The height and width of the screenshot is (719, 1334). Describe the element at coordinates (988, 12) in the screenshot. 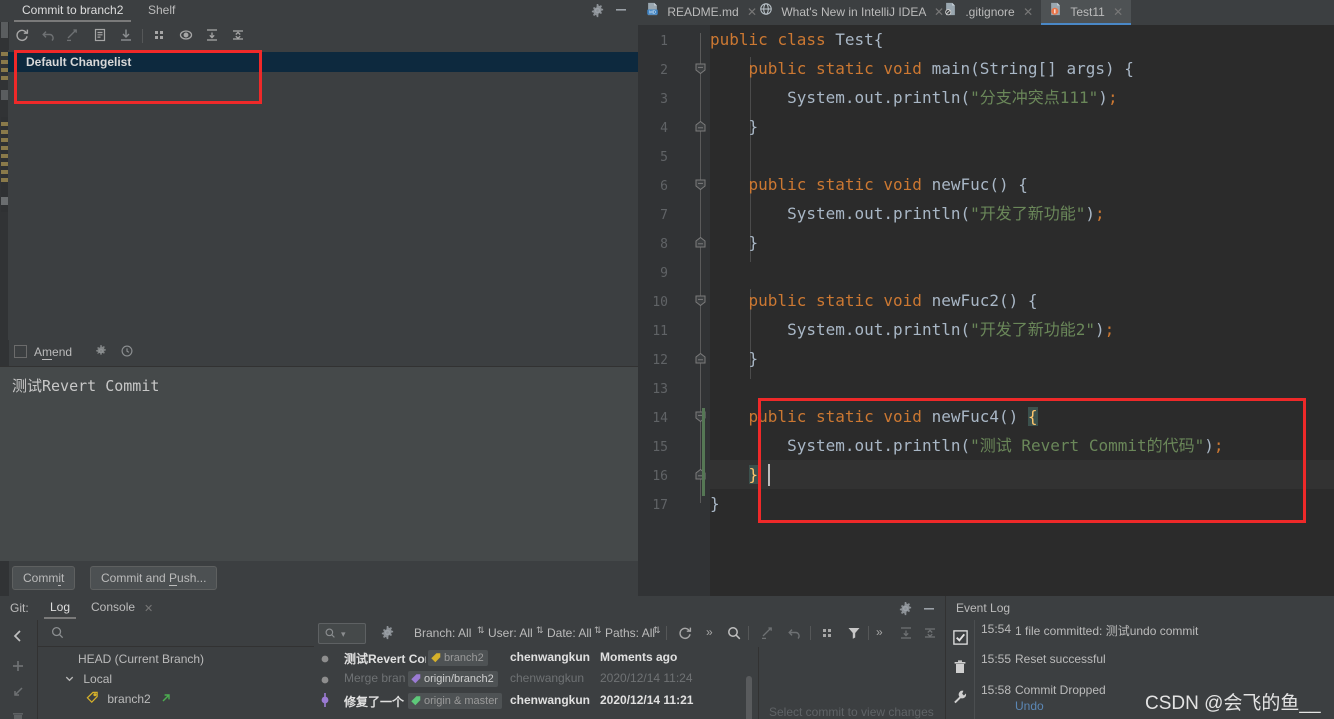

I see `editor-tab-gitignore: .gitignore ✕` at that location.